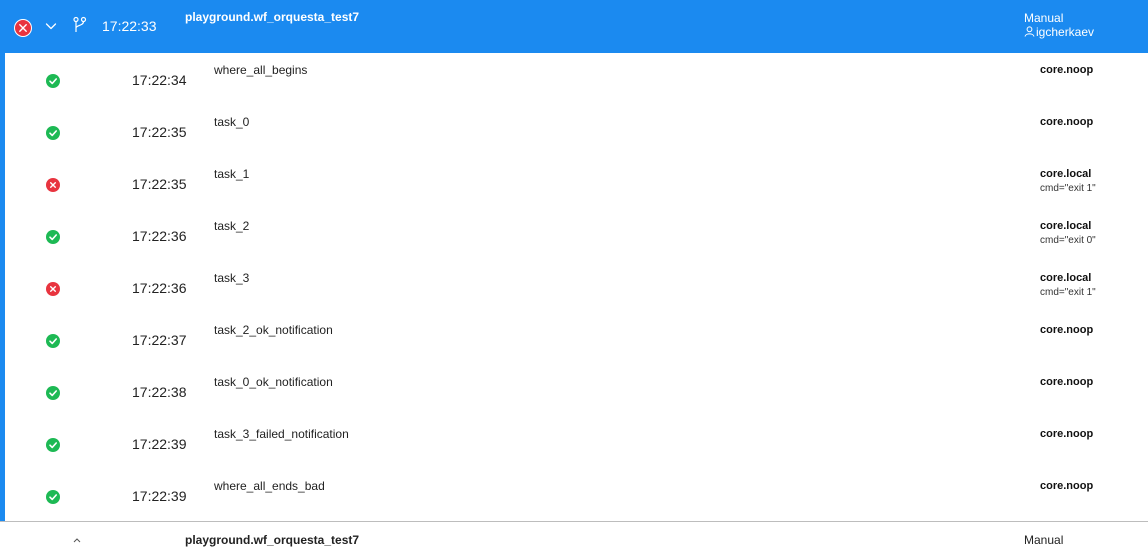 Image resolution: width=1148 pixels, height=547 pixels. Describe the element at coordinates (159, 392) in the screenshot. I see `task-time: 17:22:38` at that location.